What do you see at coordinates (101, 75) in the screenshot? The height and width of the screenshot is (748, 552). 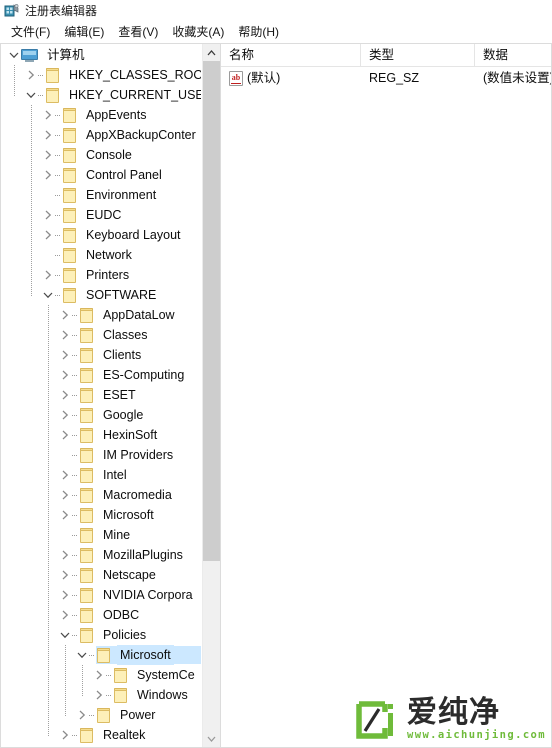 I see `tree-item: HKEY_CLASSES_ROOT` at bounding box center [101, 75].